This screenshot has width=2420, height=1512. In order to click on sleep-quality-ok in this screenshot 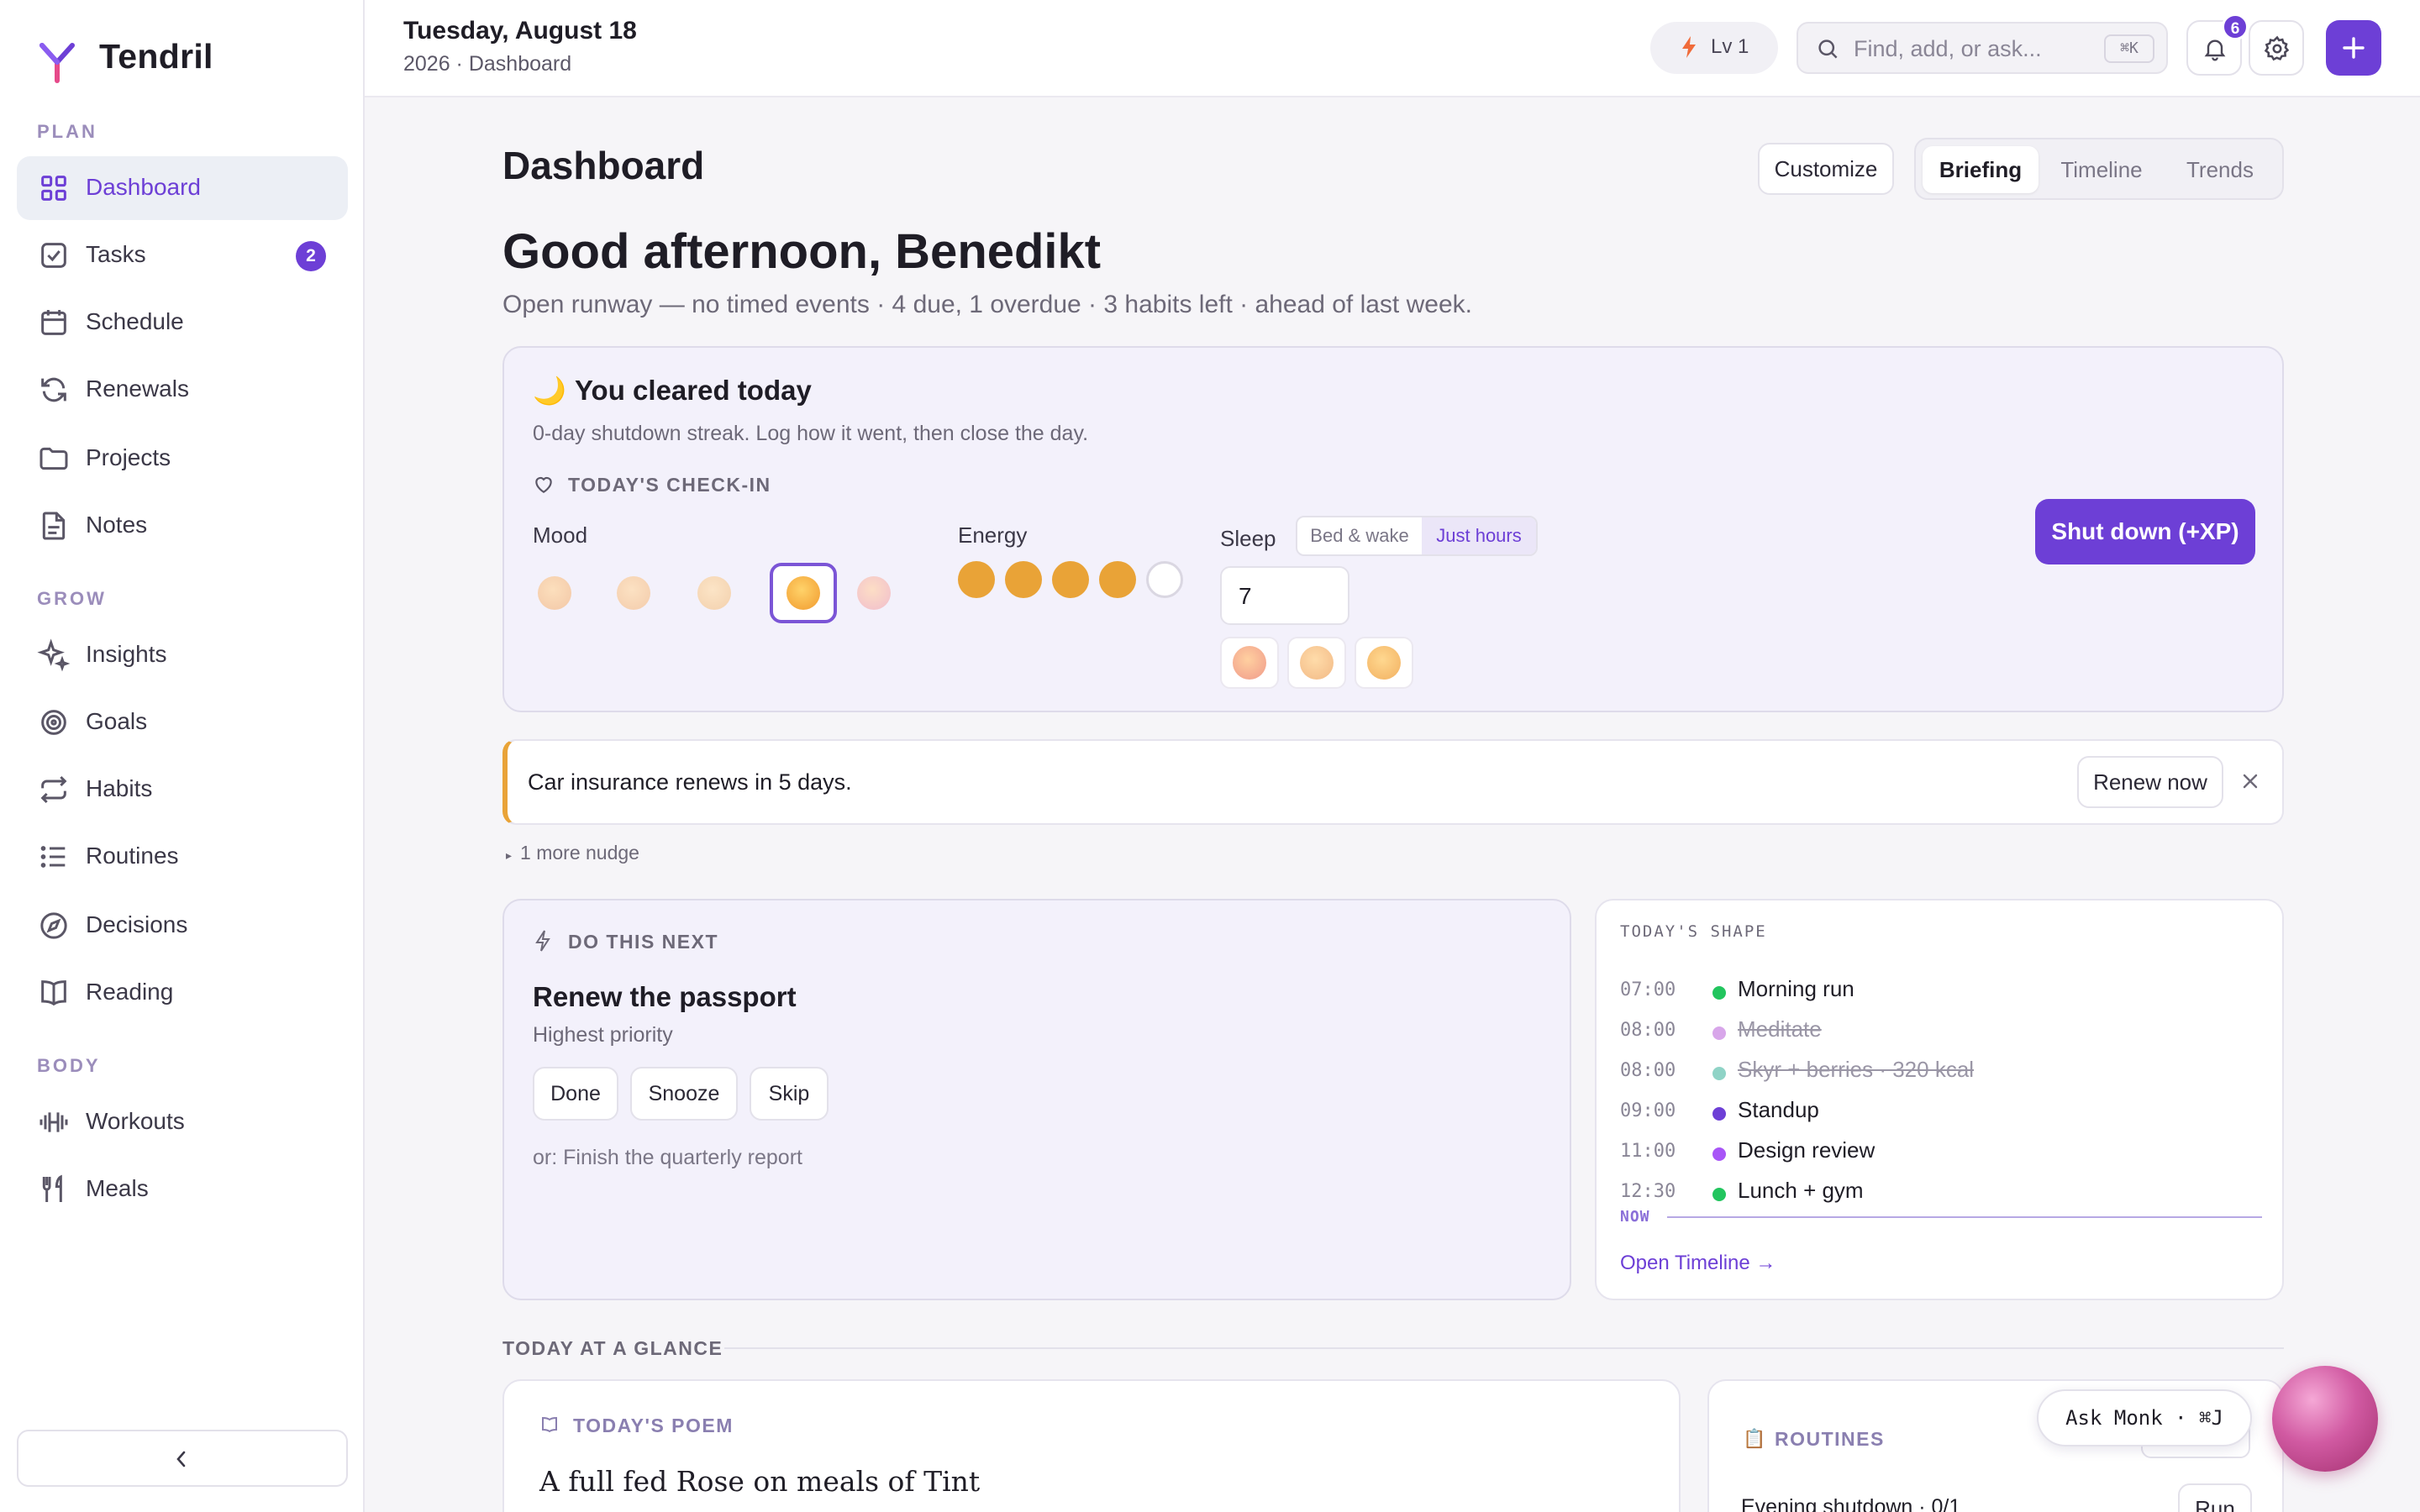, I will do `click(1316, 663)`.